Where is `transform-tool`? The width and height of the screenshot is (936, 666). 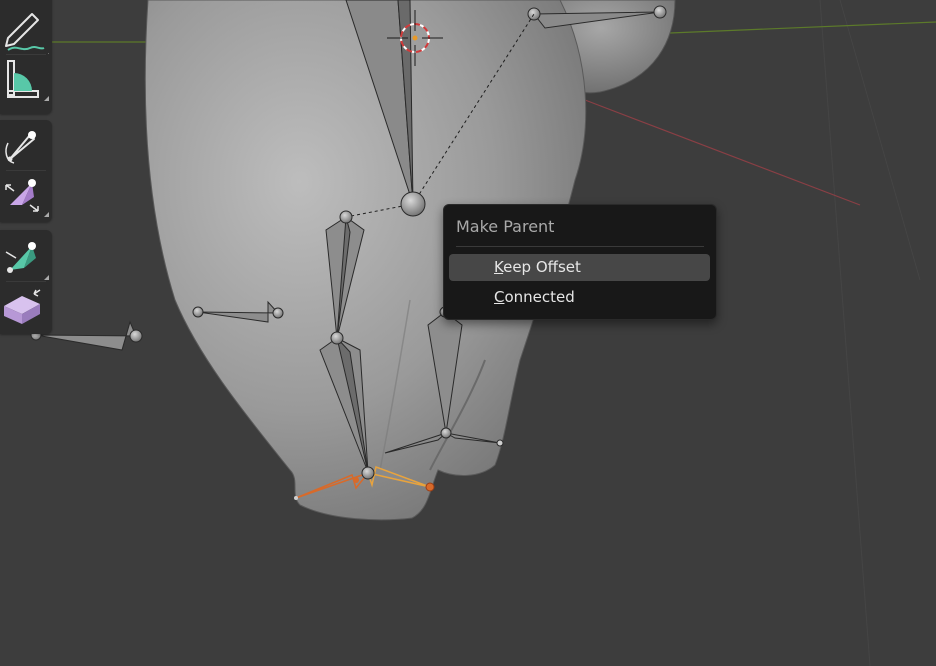
transform-tool is located at coordinates (26, 307).